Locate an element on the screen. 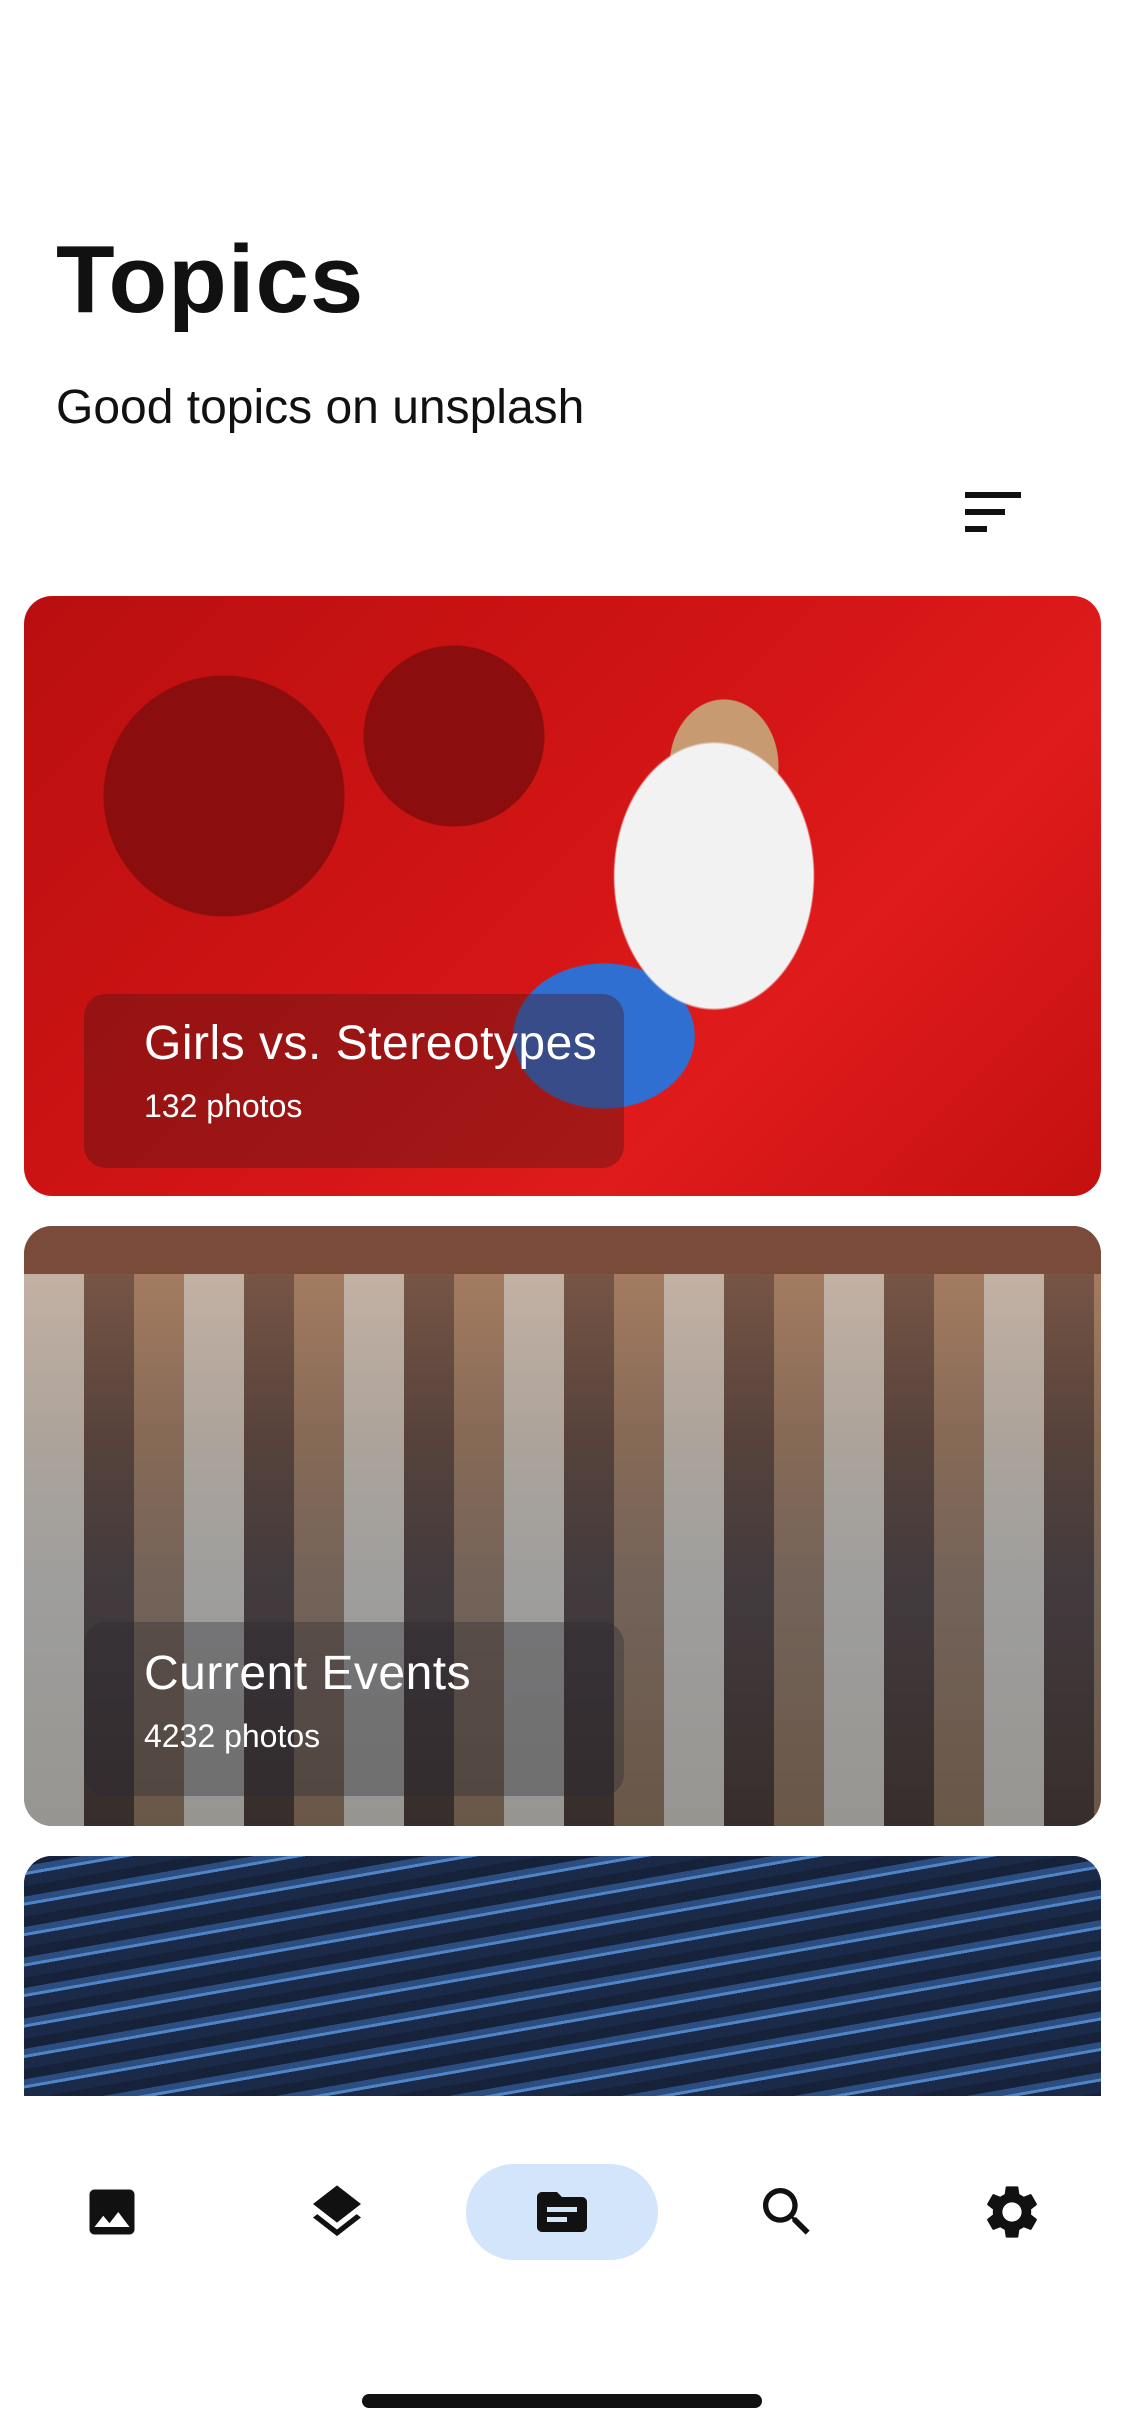  topics-icon is located at coordinates (562, 2212).